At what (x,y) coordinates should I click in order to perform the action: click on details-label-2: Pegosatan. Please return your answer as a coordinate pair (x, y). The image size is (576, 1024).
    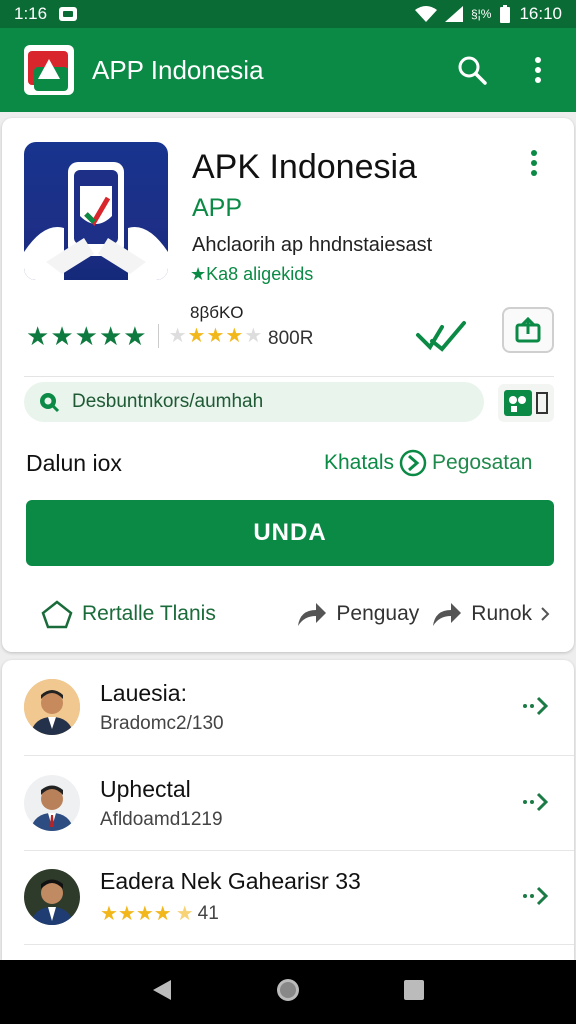
    Looking at the image, I should click on (482, 462).